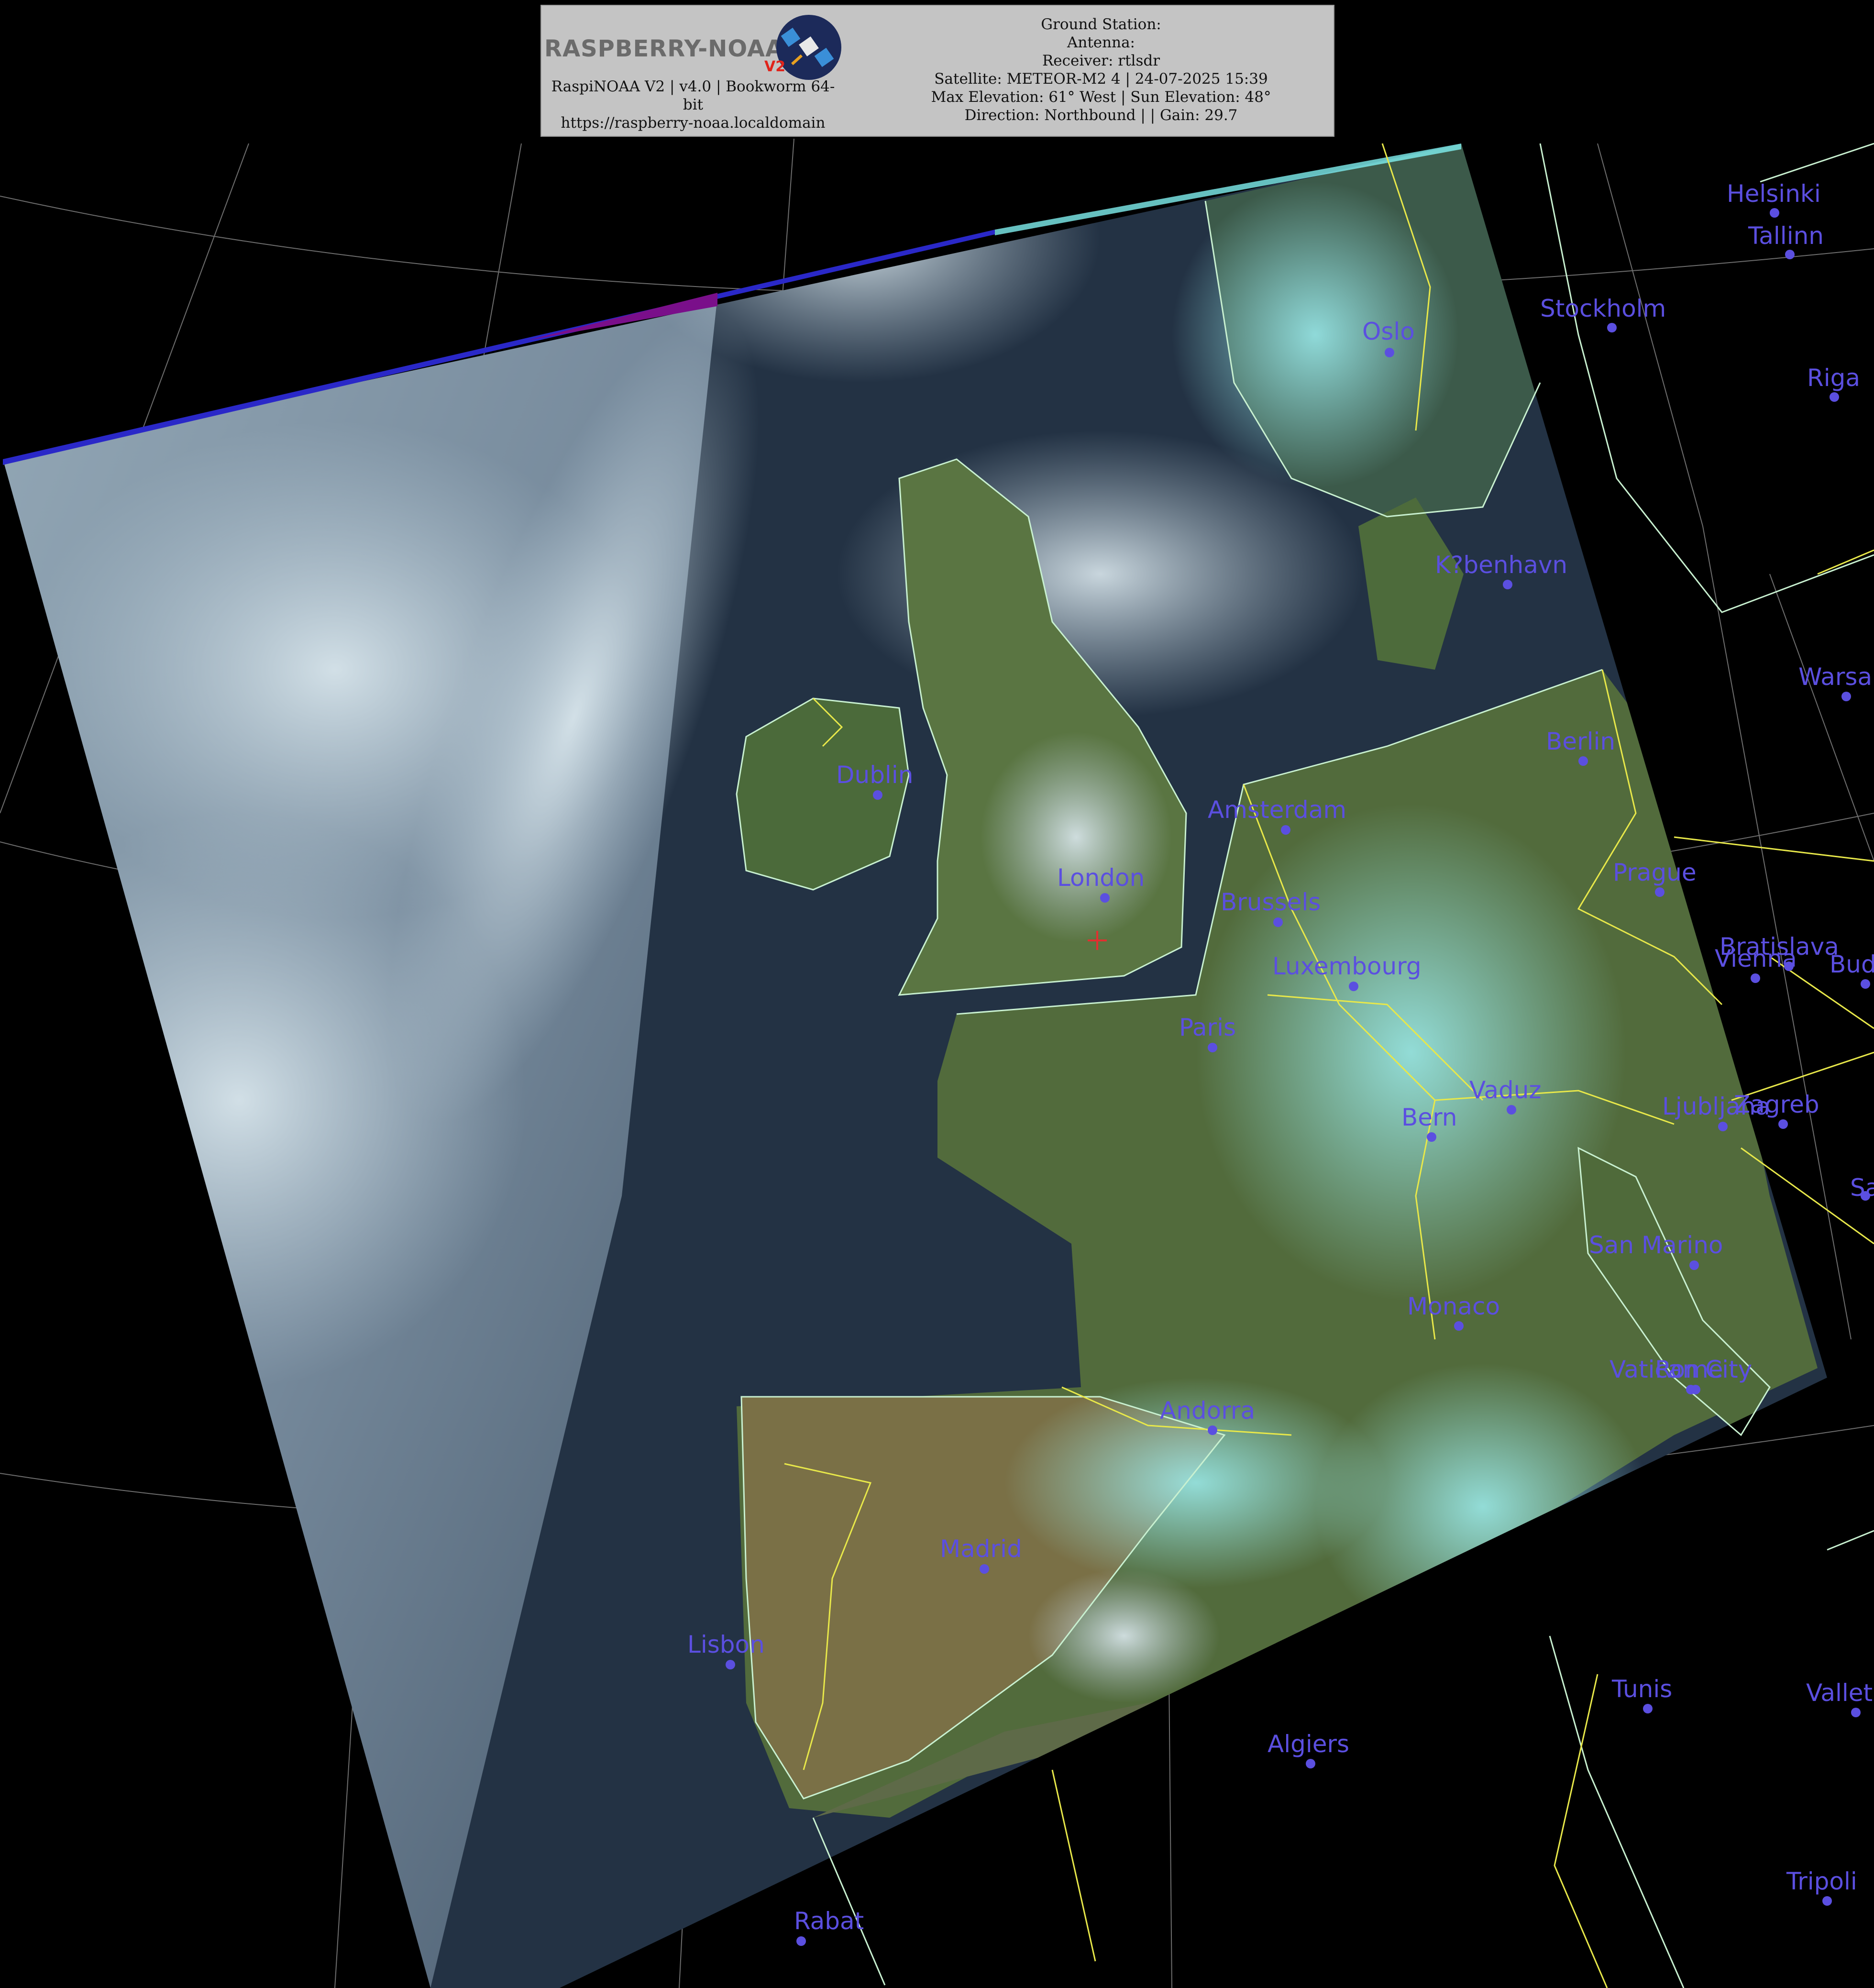 This screenshot has width=1874, height=1988. Describe the element at coordinates (1694, 1265) in the screenshot. I see `city-dot-san-marino` at that location.